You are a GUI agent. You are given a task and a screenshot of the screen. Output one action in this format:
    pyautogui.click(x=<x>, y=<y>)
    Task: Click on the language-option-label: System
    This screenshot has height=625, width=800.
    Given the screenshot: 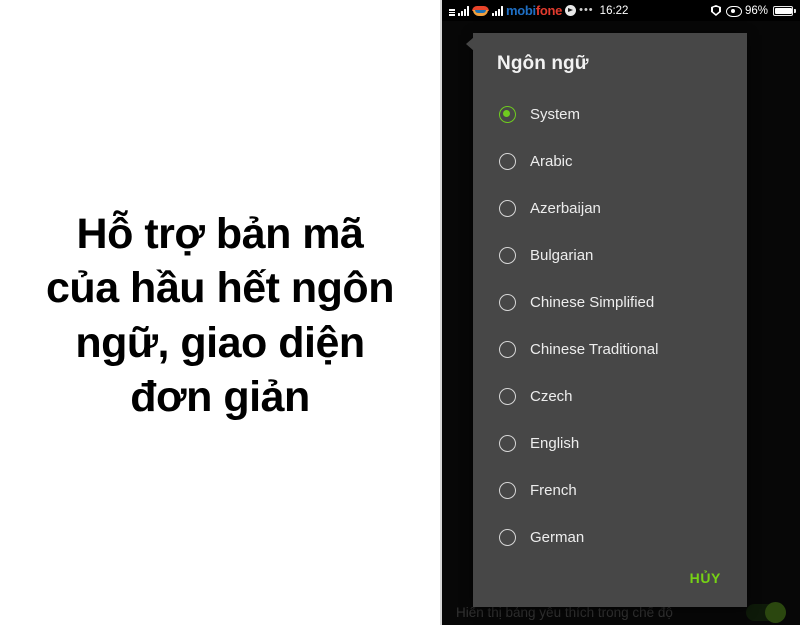 What is the action you would take?
    pyautogui.click(x=555, y=114)
    